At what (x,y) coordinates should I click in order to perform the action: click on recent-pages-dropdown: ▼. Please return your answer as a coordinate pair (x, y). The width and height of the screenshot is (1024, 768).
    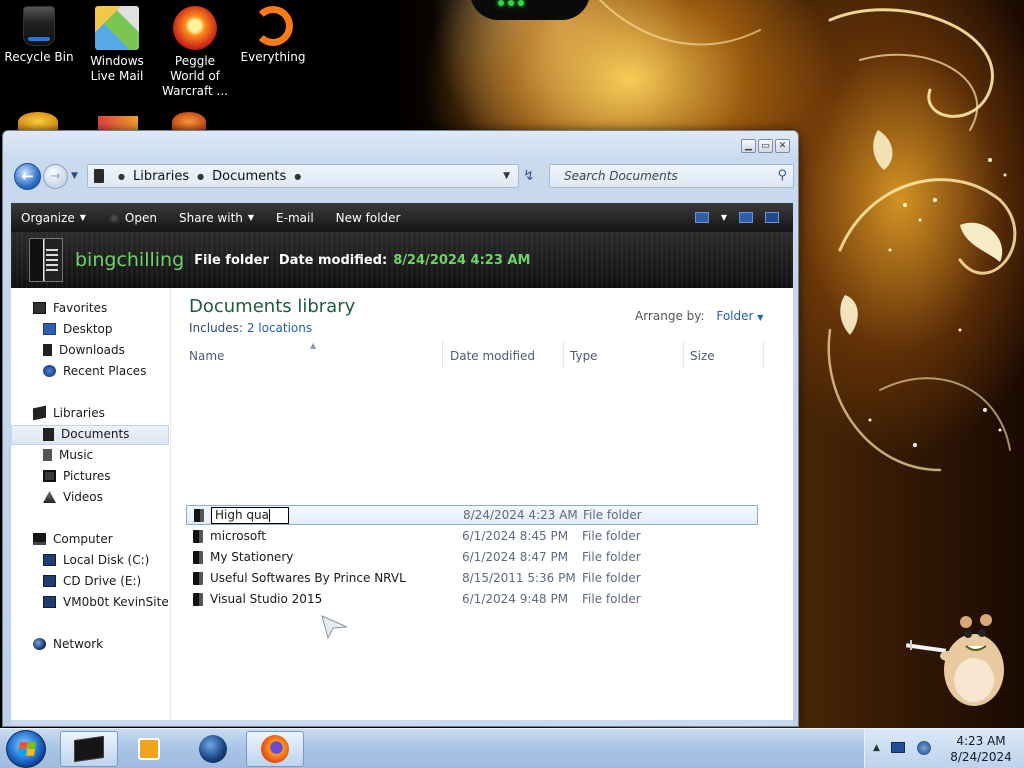
    Looking at the image, I should click on (74, 176).